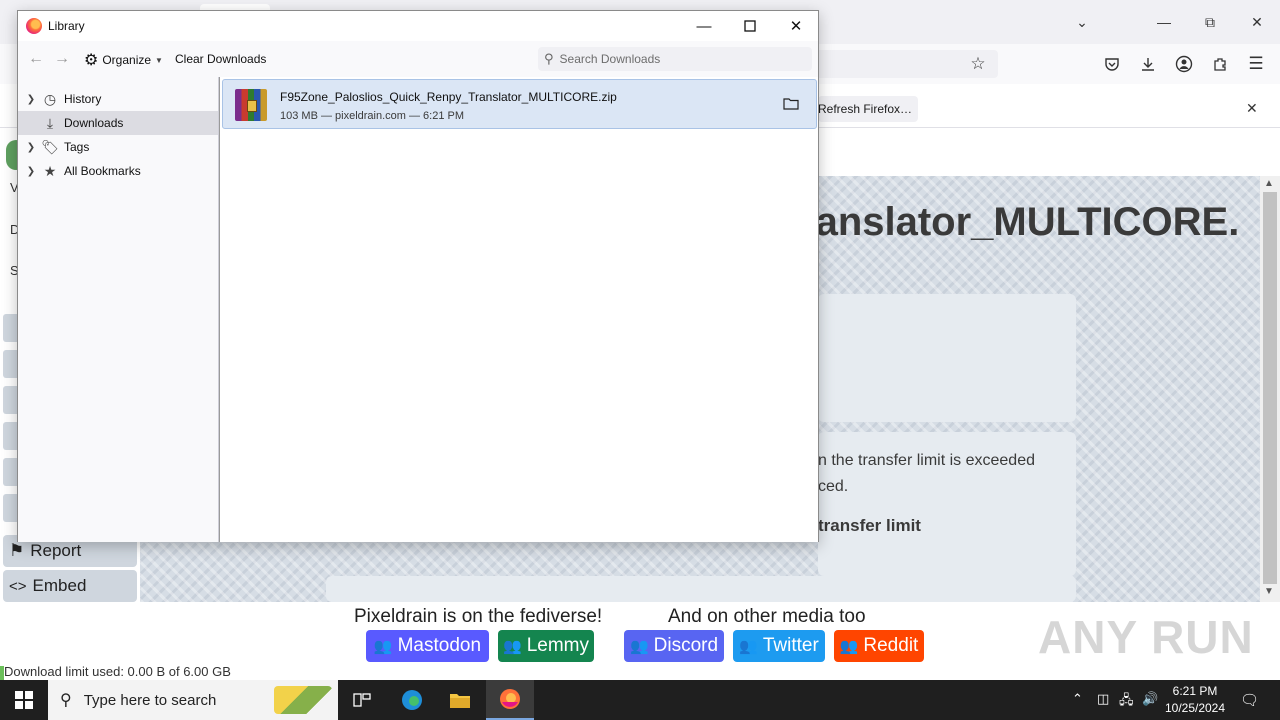  What do you see at coordinates (686, 645) in the screenshot?
I see `discord-label: Discord` at bounding box center [686, 645].